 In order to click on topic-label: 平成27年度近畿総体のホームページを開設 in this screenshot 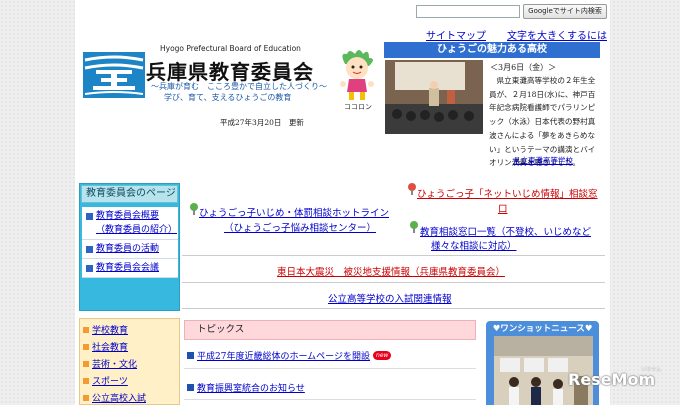, I will do `click(284, 357)`.